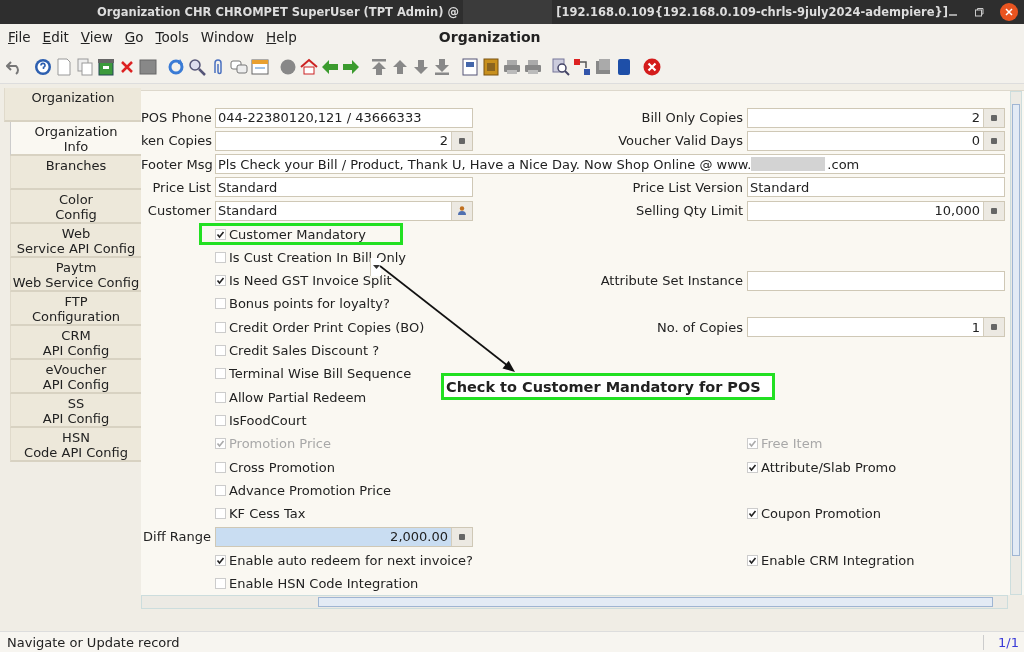 Image resolution: width=1024 pixels, height=652 pixels. I want to click on text-field: Pls Check your Bill / Product, Thank U, Have a Nice Day. Now Shop Online @ www. .com, so click(610, 164).